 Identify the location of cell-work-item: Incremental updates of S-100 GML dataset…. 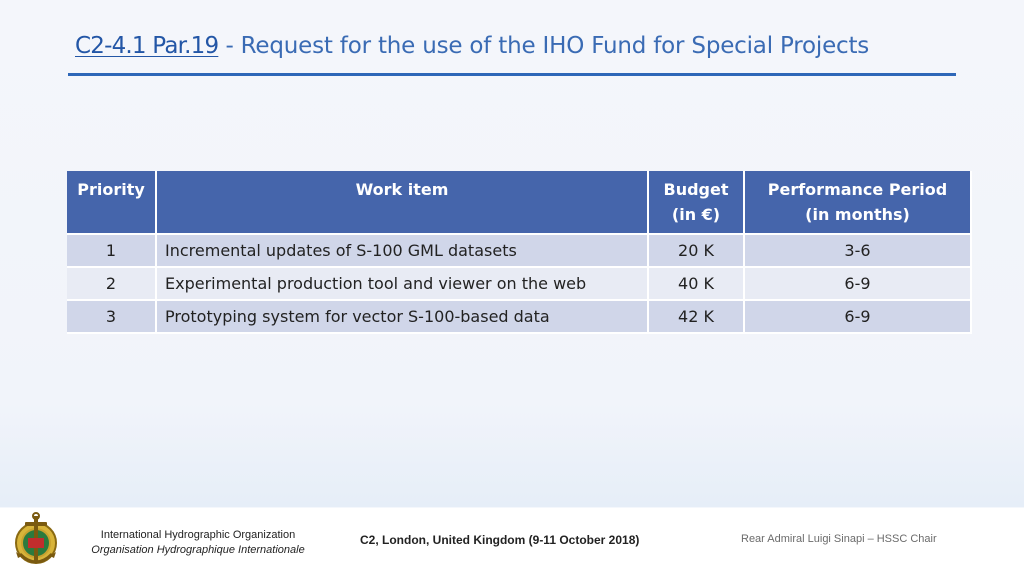
(402, 251).